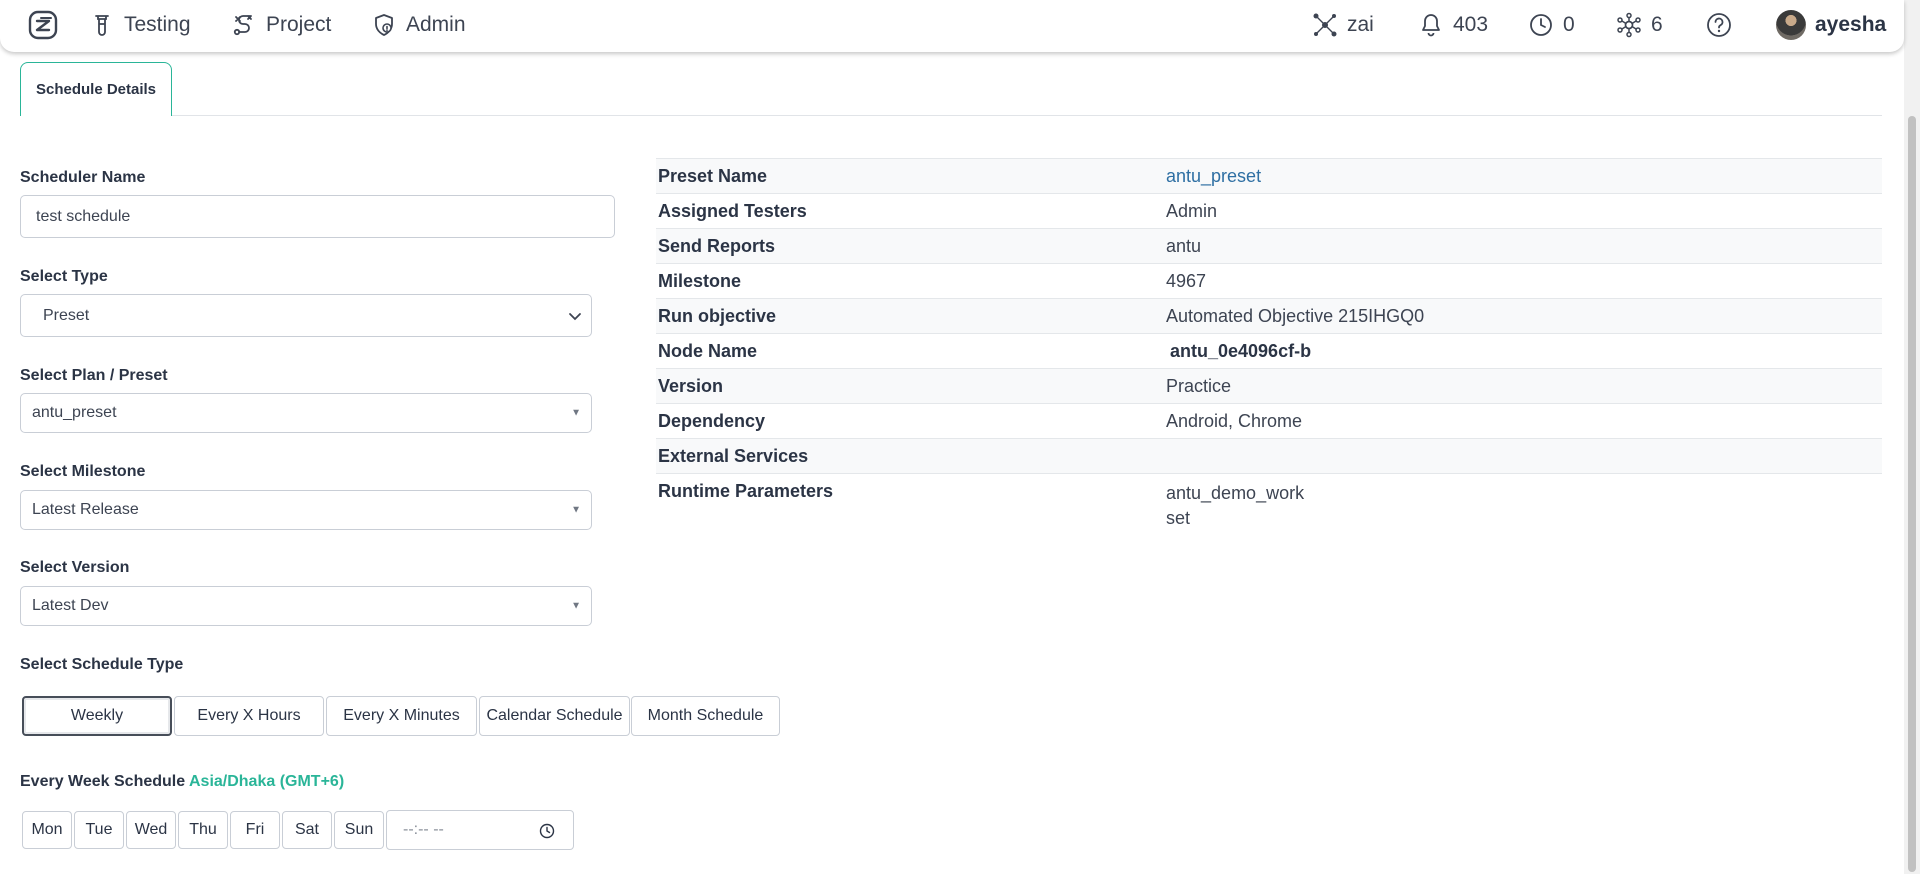 This screenshot has height=874, width=1920. I want to click on nav-testing: Testing, so click(140, 25).